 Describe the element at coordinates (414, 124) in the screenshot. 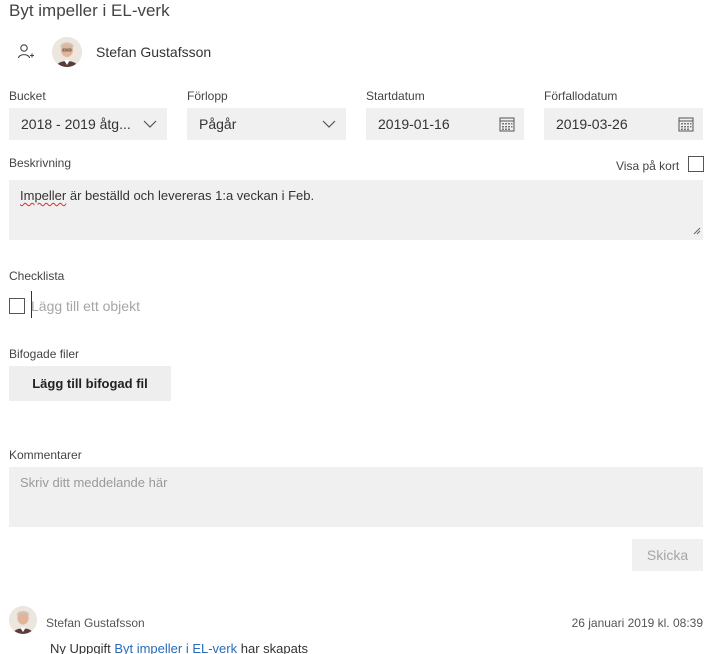

I see `start-date-value: 2019-01-16` at that location.